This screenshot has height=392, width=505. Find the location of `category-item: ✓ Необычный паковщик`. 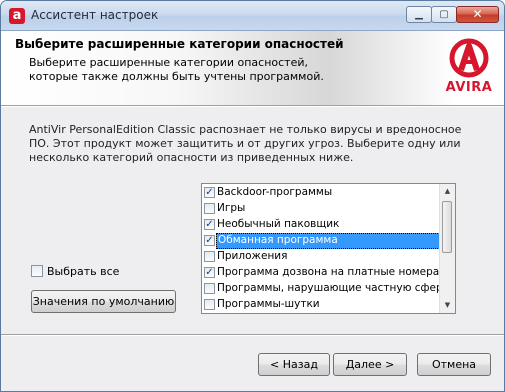

category-item: ✓ Необычный паковщик is located at coordinates (322, 225).